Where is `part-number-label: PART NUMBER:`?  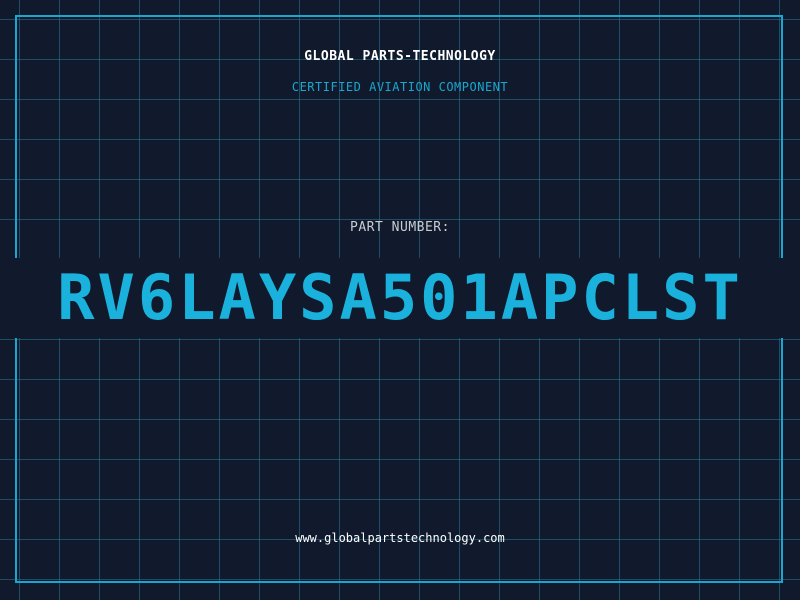 part-number-label: PART NUMBER: is located at coordinates (400, 227).